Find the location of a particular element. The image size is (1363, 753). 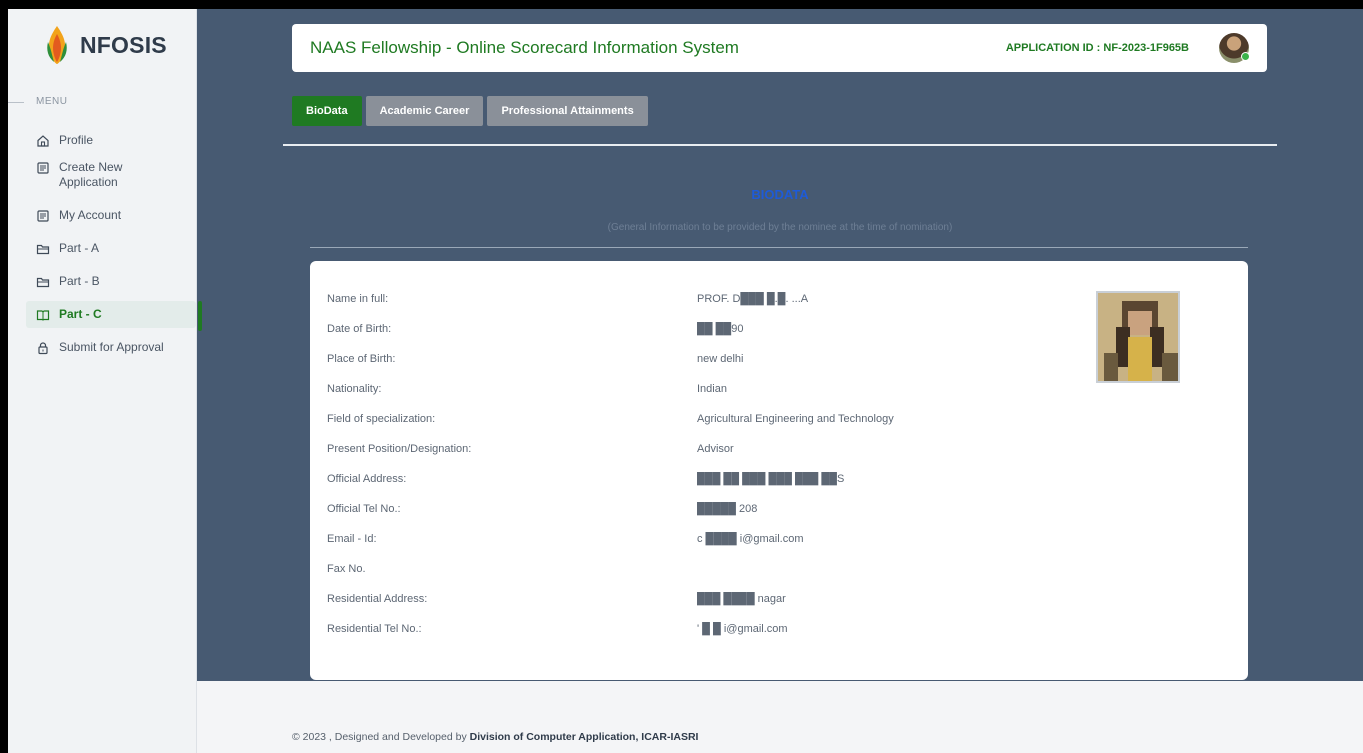

field-label: Fax No. is located at coordinates (346, 569).